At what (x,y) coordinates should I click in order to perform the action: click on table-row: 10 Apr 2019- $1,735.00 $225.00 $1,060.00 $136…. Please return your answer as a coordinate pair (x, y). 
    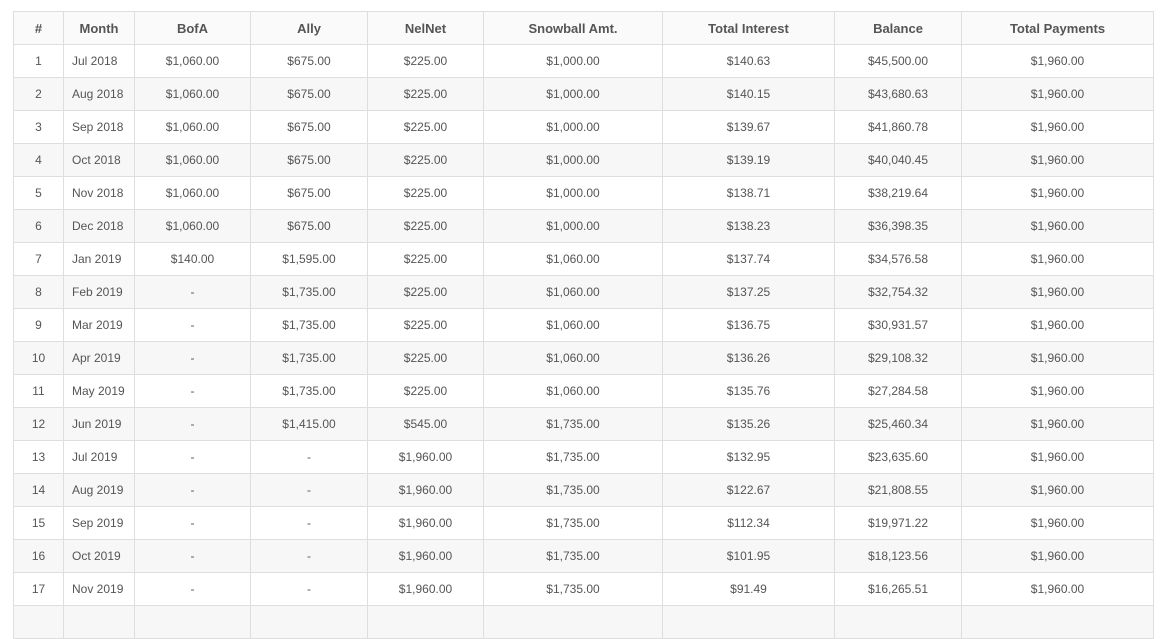
    Looking at the image, I should click on (583, 358).